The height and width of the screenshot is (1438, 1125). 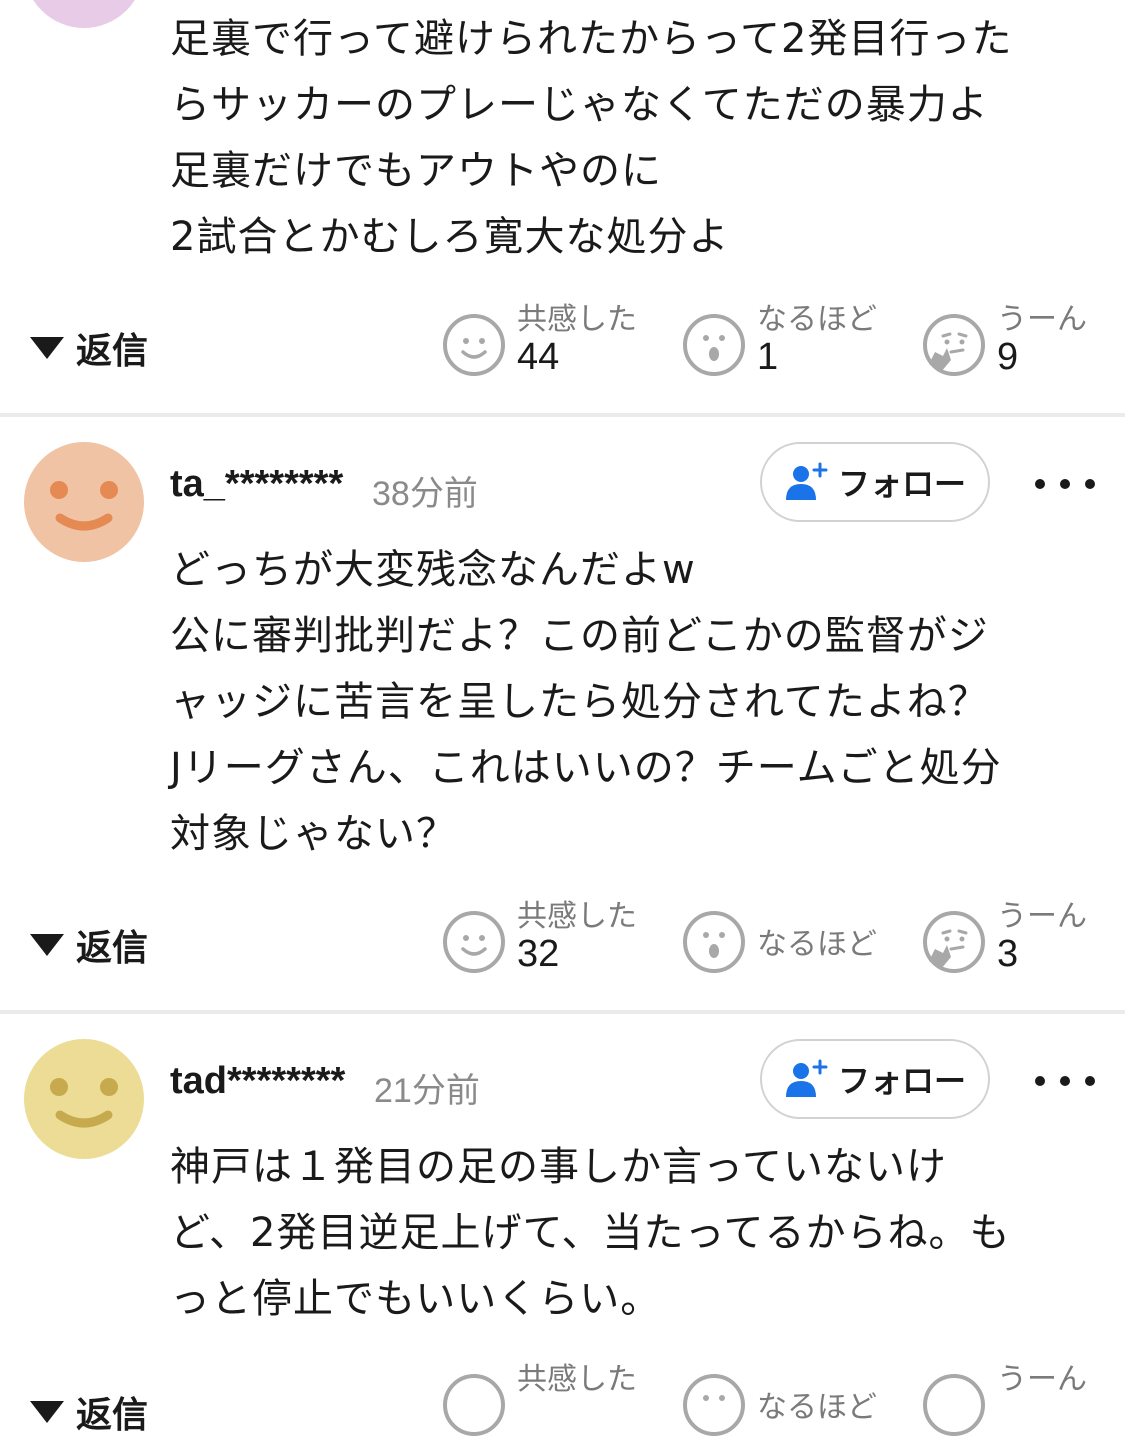 What do you see at coordinates (586, 768) in the screenshot?
I see `comment-line: Jリーグさん、これはいいの？チームごと処分` at bounding box center [586, 768].